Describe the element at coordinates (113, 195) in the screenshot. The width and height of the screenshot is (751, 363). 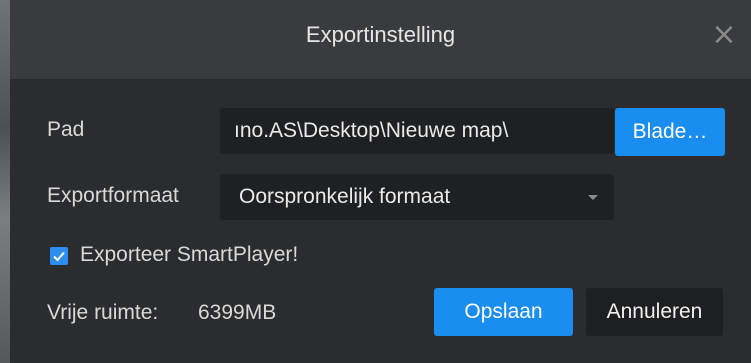
I see `format-label: Exportformaat` at that location.